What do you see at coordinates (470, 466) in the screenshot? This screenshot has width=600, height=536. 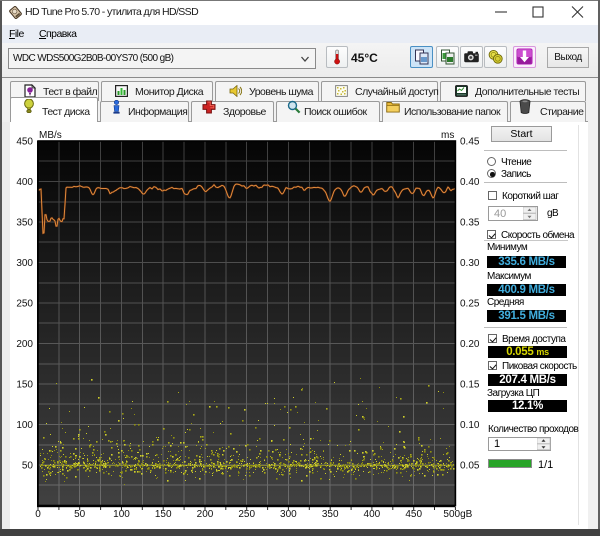 I see `svg-text: 0.05` at bounding box center [470, 466].